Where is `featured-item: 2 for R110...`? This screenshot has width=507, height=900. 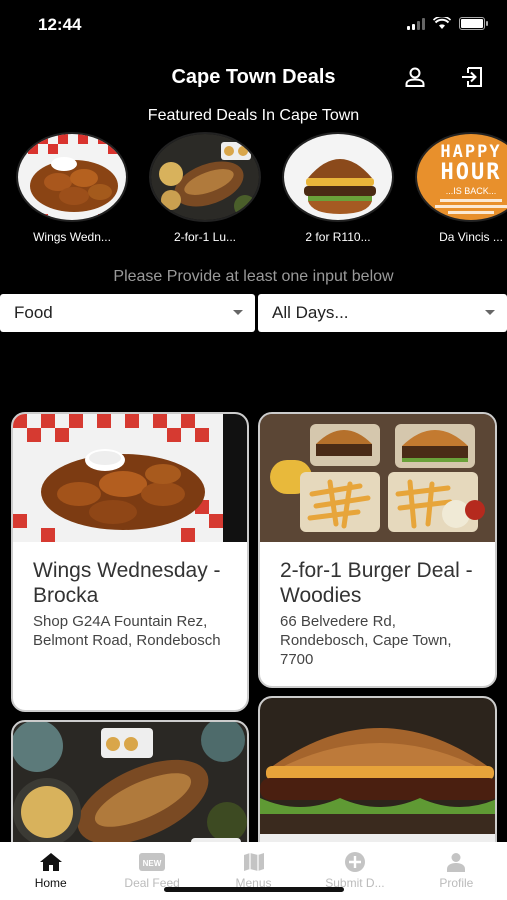
featured-item: 2 for R110... is located at coordinates (338, 188).